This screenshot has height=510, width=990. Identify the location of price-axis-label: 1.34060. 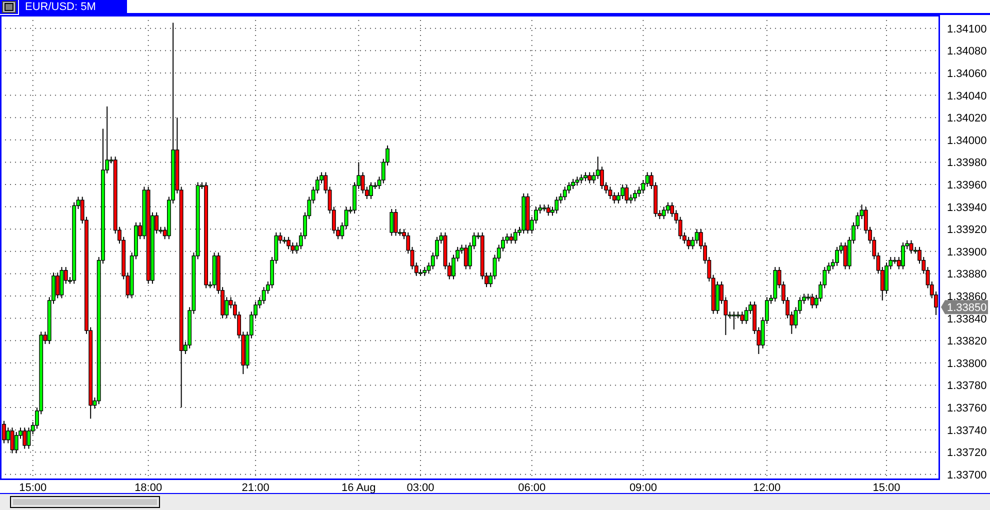
(967, 74).